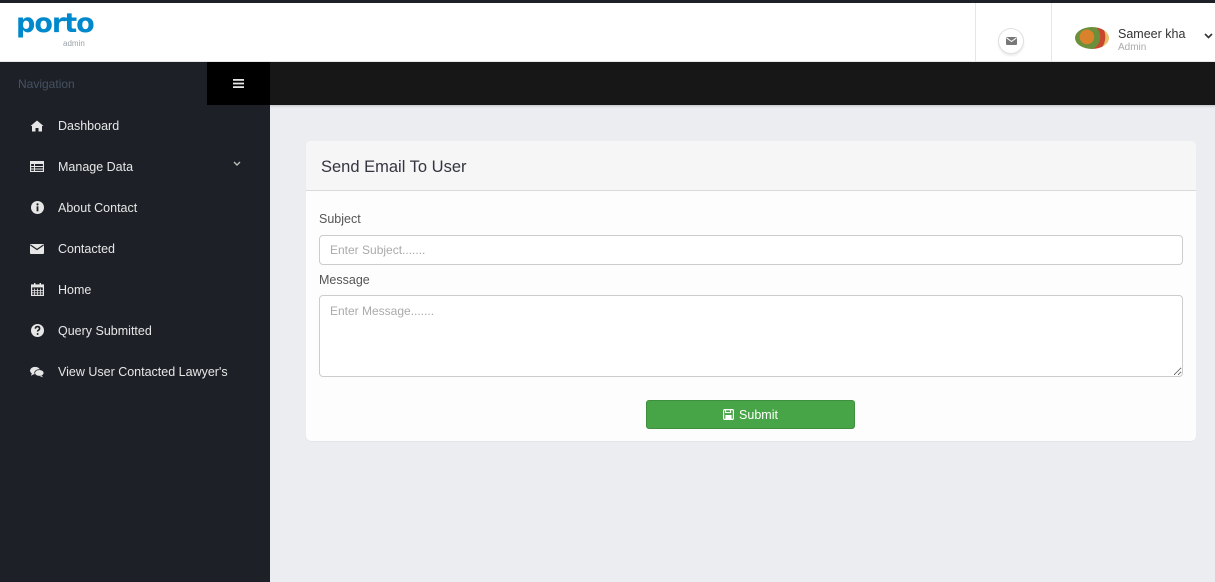  I want to click on sidebar-item-label: View User Contacted Lawyer's, so click(143, 371).